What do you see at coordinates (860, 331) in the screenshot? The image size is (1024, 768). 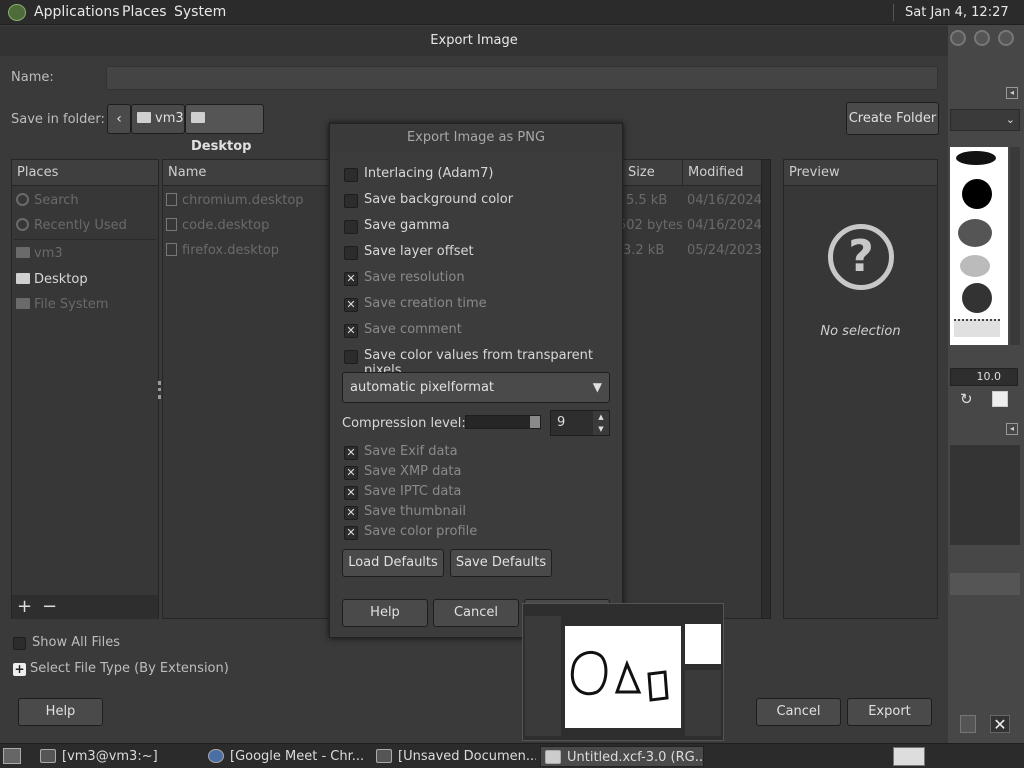 I see `no-selection-text: No selection` at bounding box center [860, 331].